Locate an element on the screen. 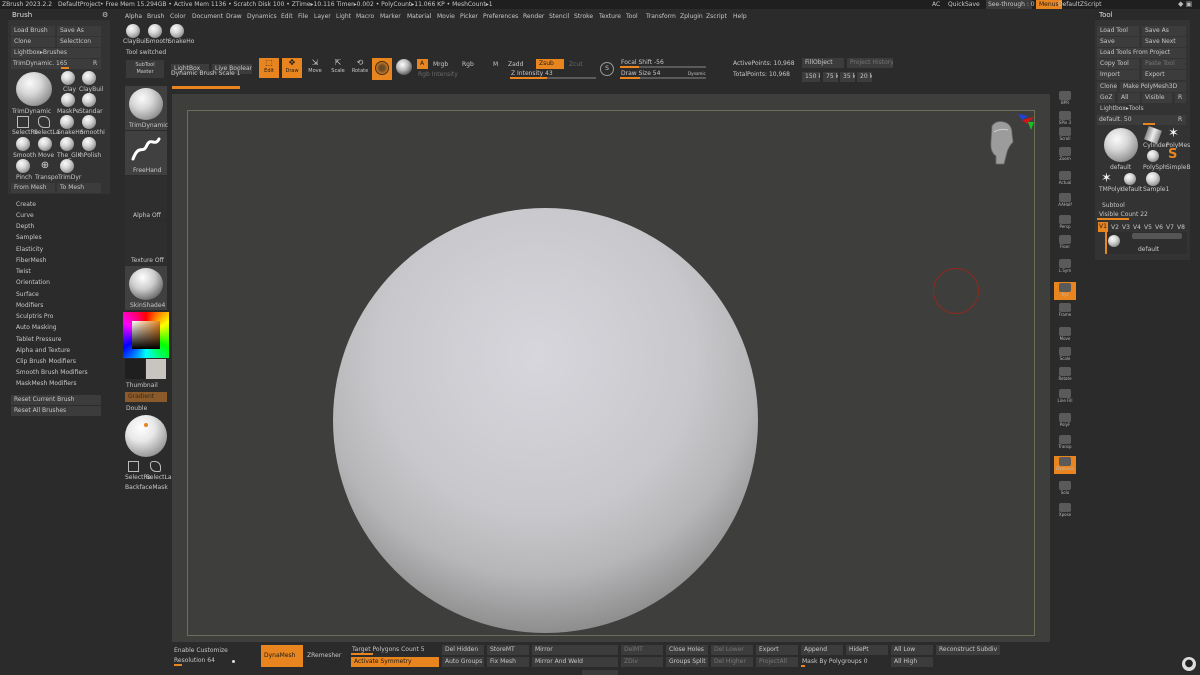 This screenshot has width=1200, height=675. brush-transpose-icon: ⊕ is located at coordinates (45, 166).